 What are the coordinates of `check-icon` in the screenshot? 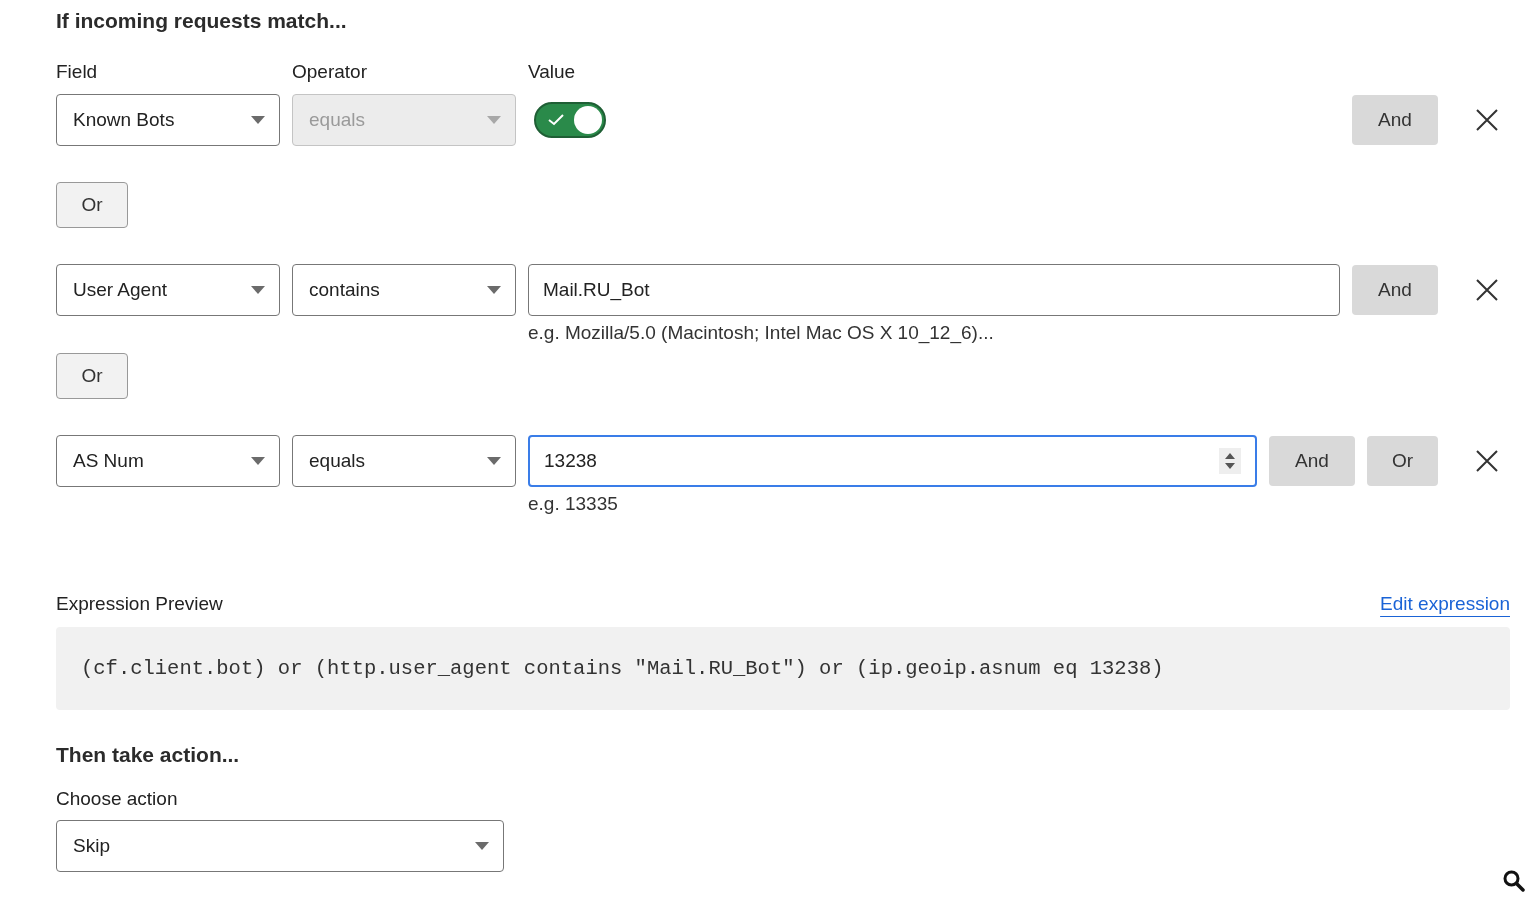 It's located at (556, 120).